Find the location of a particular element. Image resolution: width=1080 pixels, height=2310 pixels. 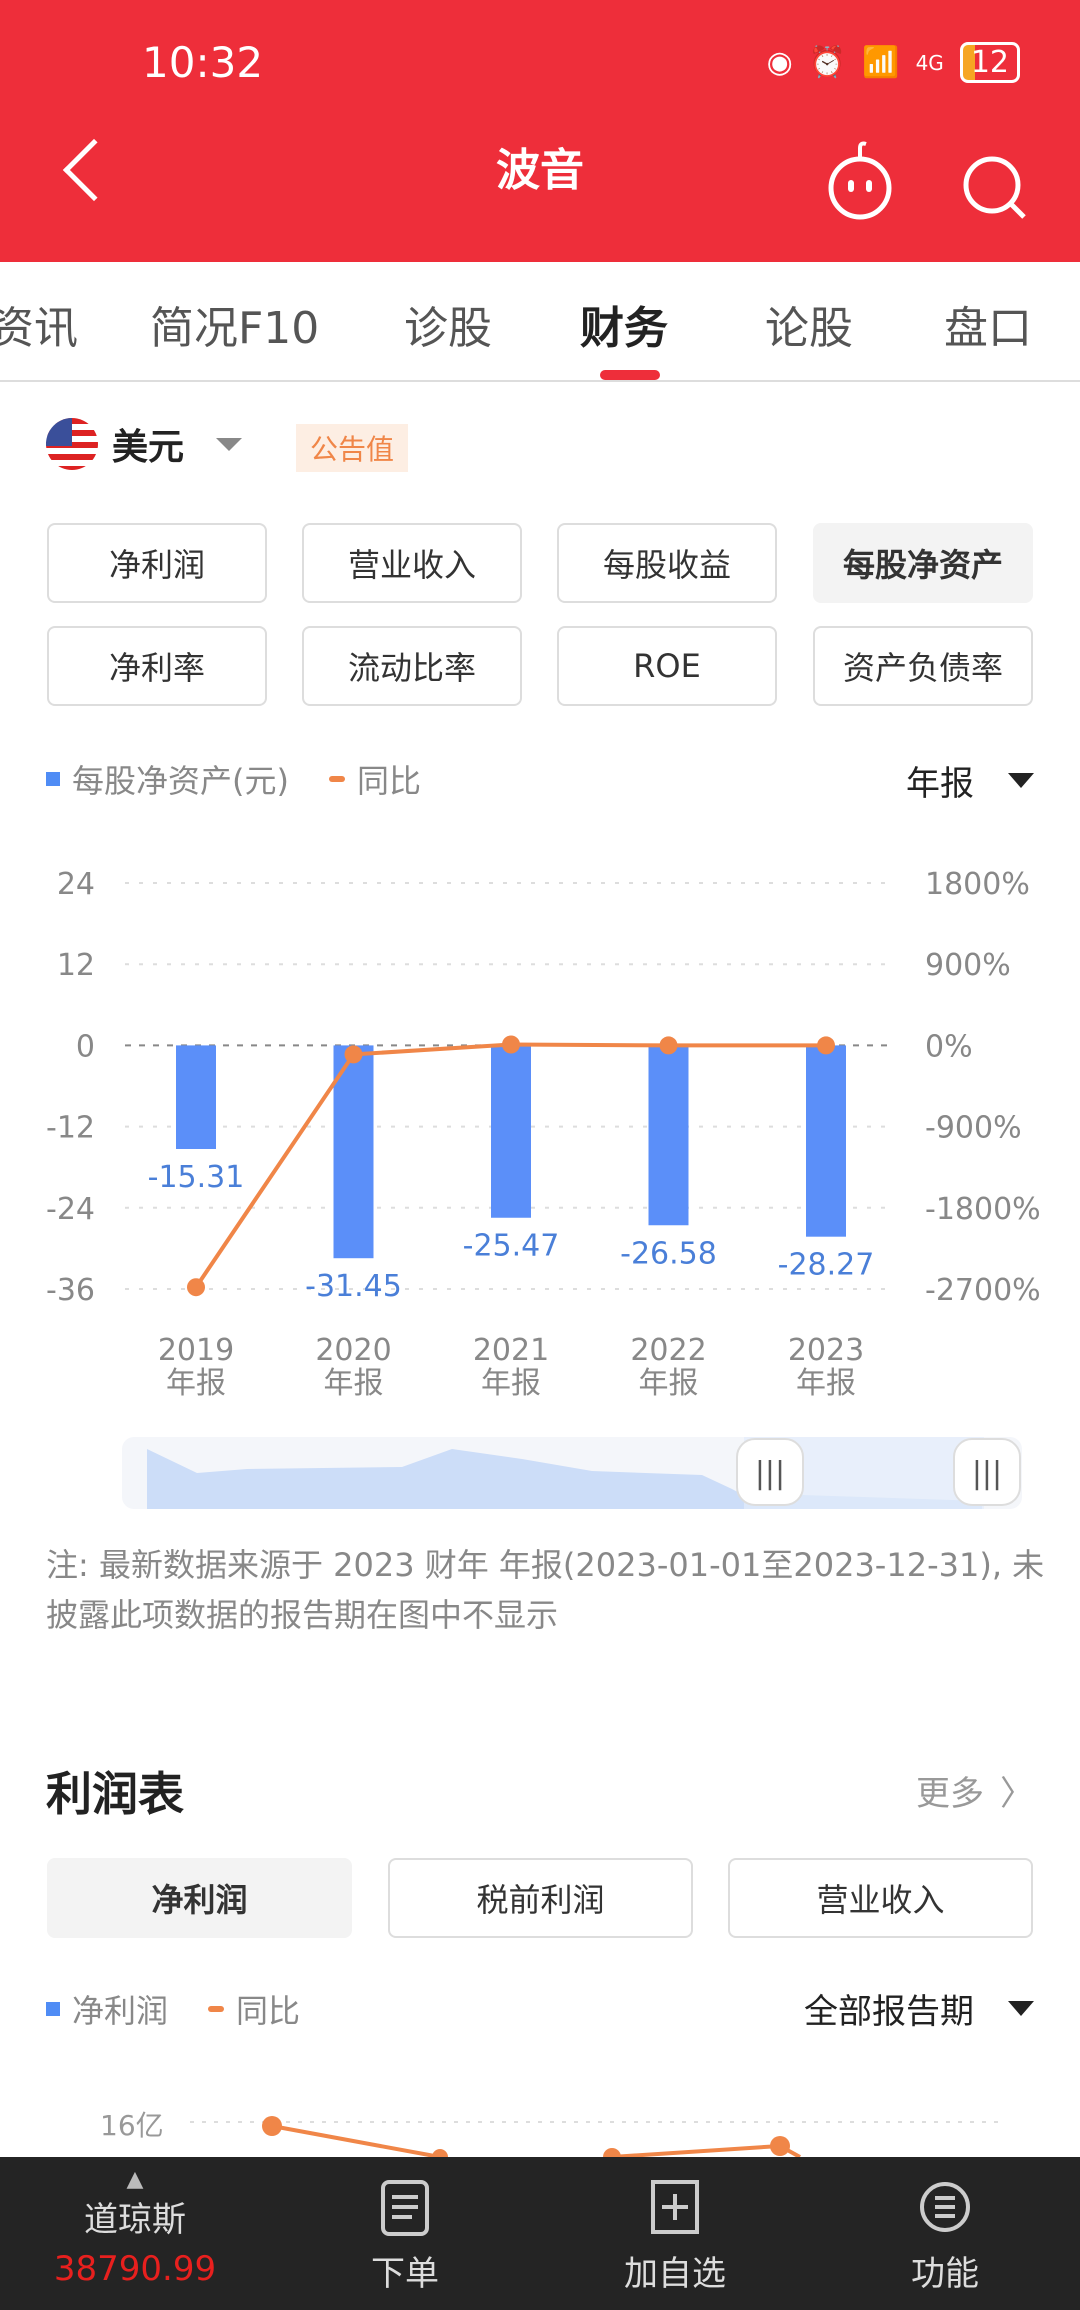

add-watchlist-button: 加自选 is located at coordinates (675, 2237).